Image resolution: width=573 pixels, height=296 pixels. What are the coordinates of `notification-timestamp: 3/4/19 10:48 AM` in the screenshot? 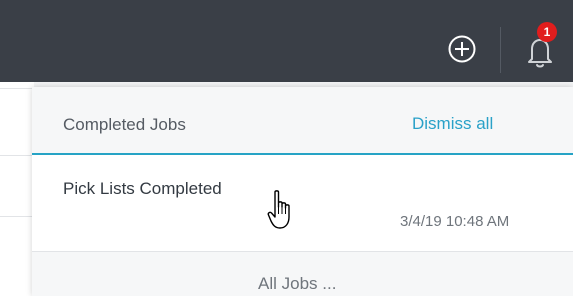 It's located at (455, 221).